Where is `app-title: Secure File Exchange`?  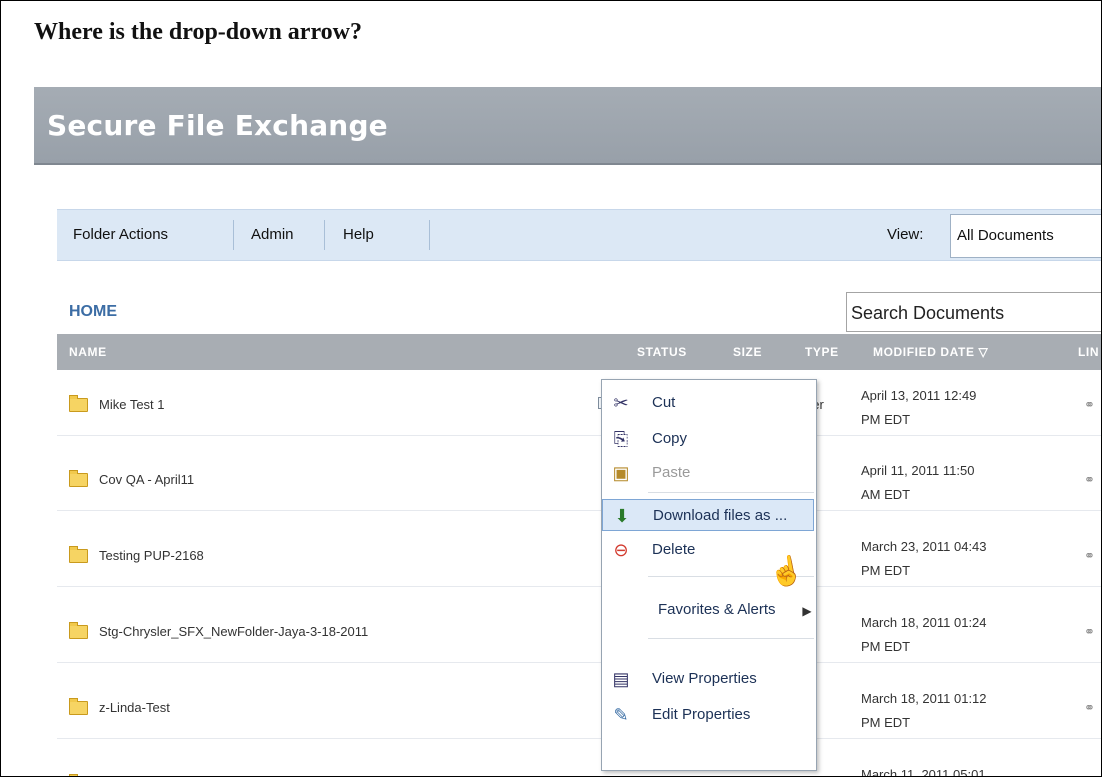
app-title: Secure File Exchange is located at coordinates (217, 125).